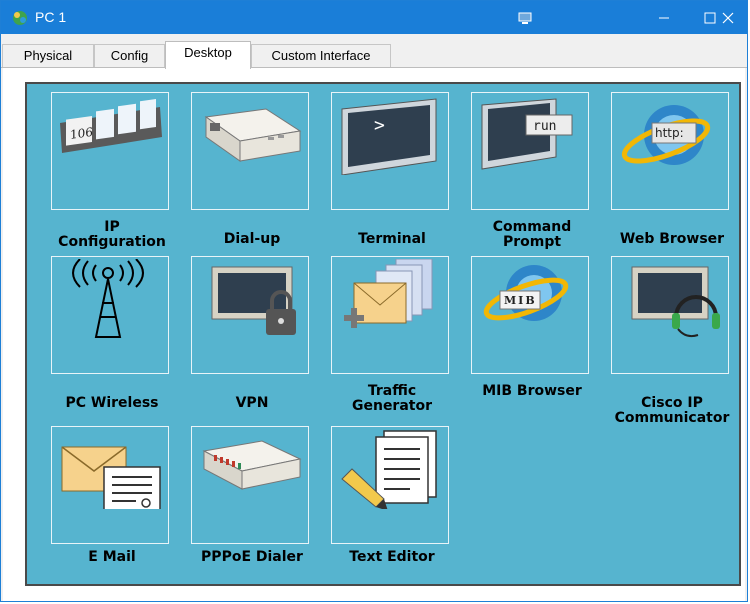 This screenshot has width=750, height=604. I want to click on app-label: Traffic Generator, so click(391, 398).